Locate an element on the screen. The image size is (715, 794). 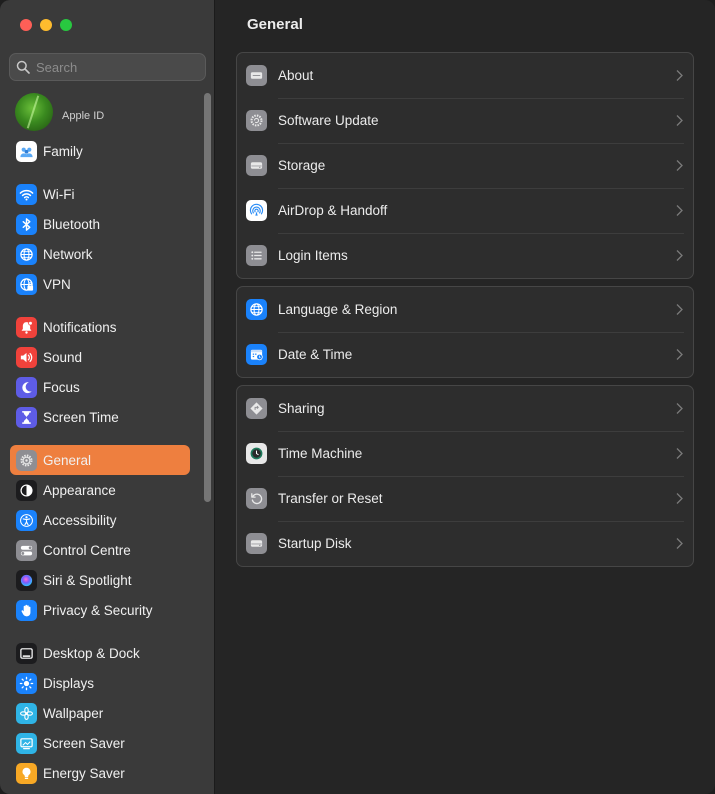
row-label: Date & Time is located at coordinates (315, 354).